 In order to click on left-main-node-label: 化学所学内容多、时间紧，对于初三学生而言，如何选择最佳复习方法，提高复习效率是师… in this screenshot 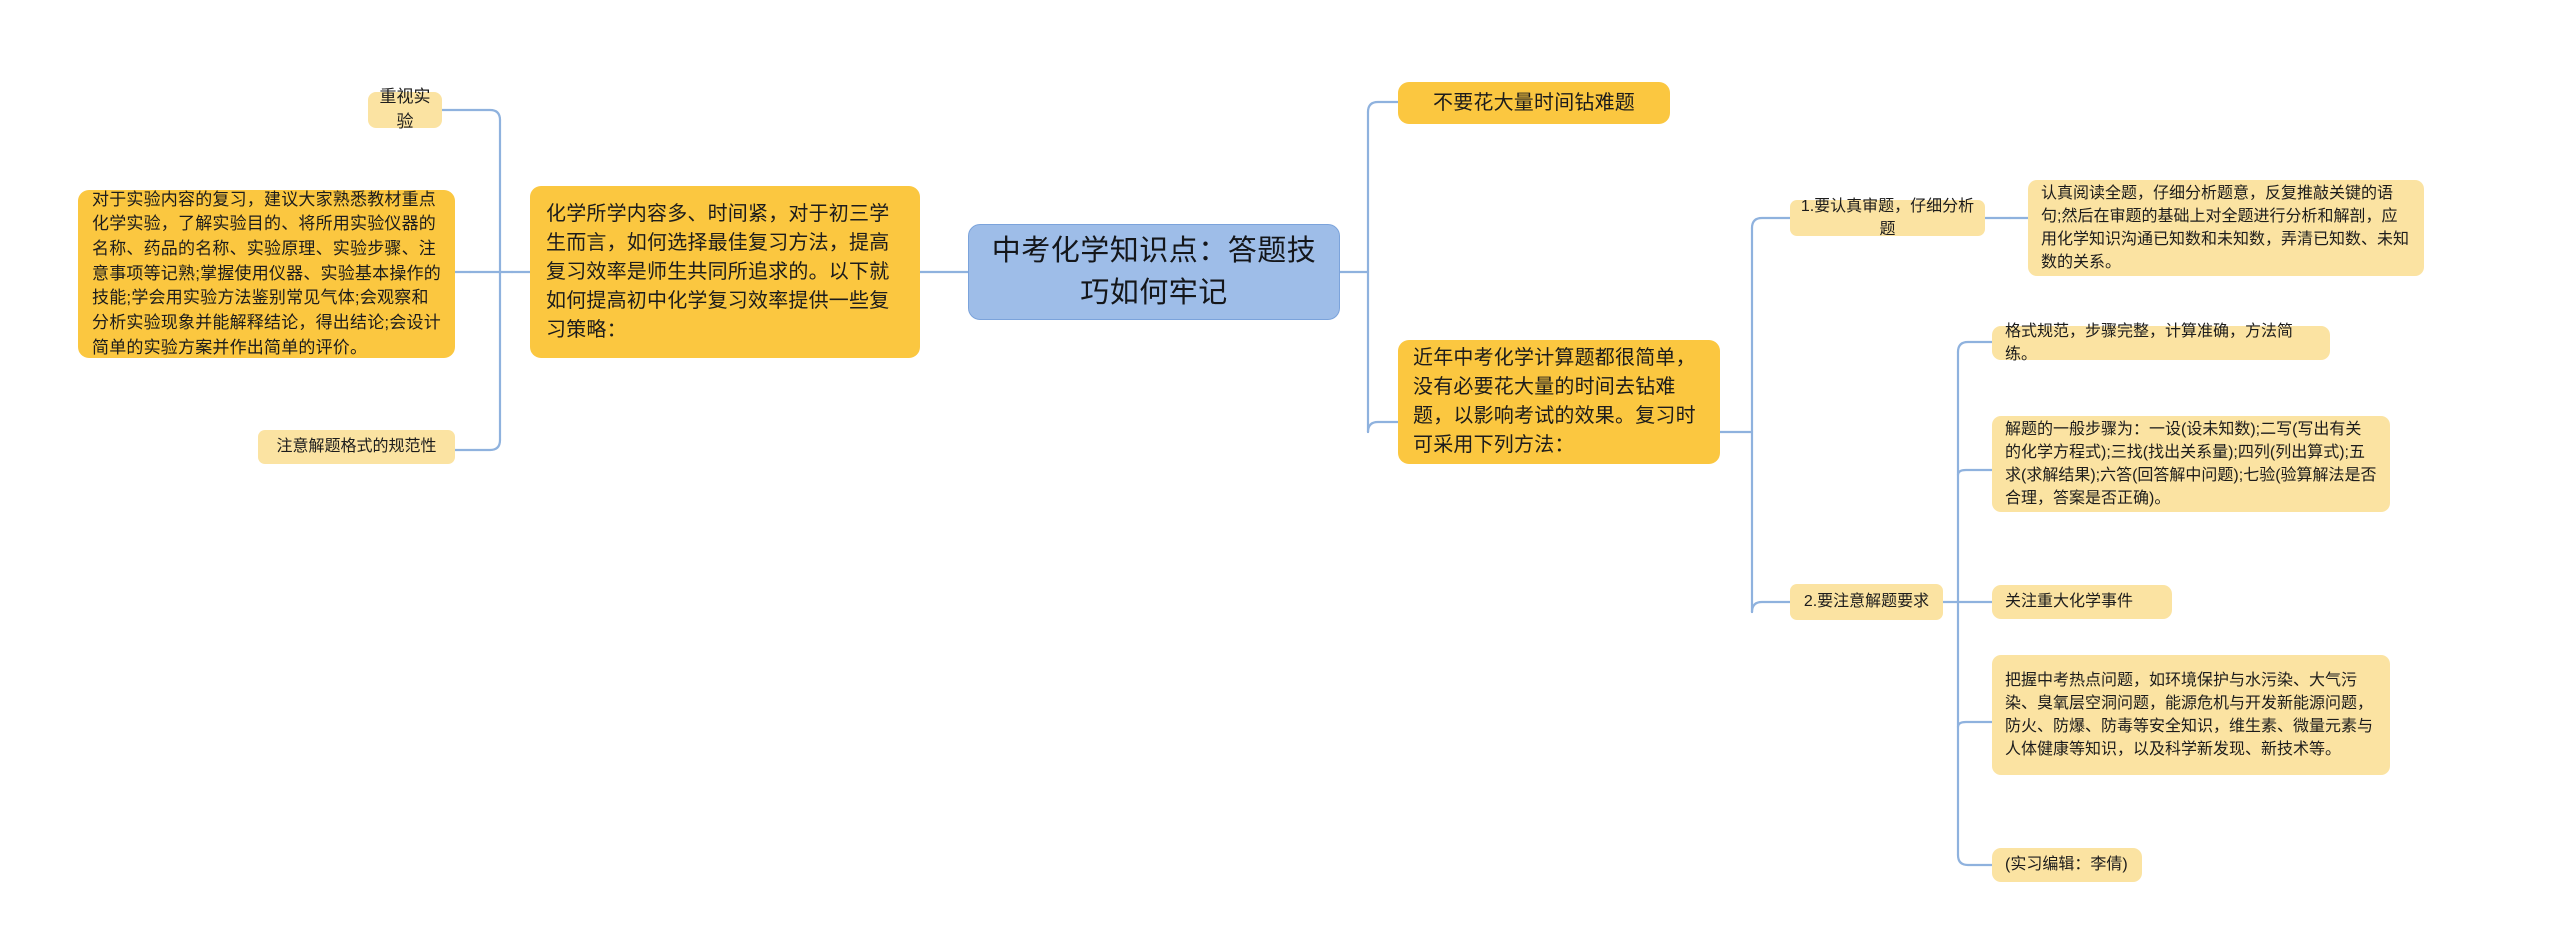, I will do `click(718, 271)`.